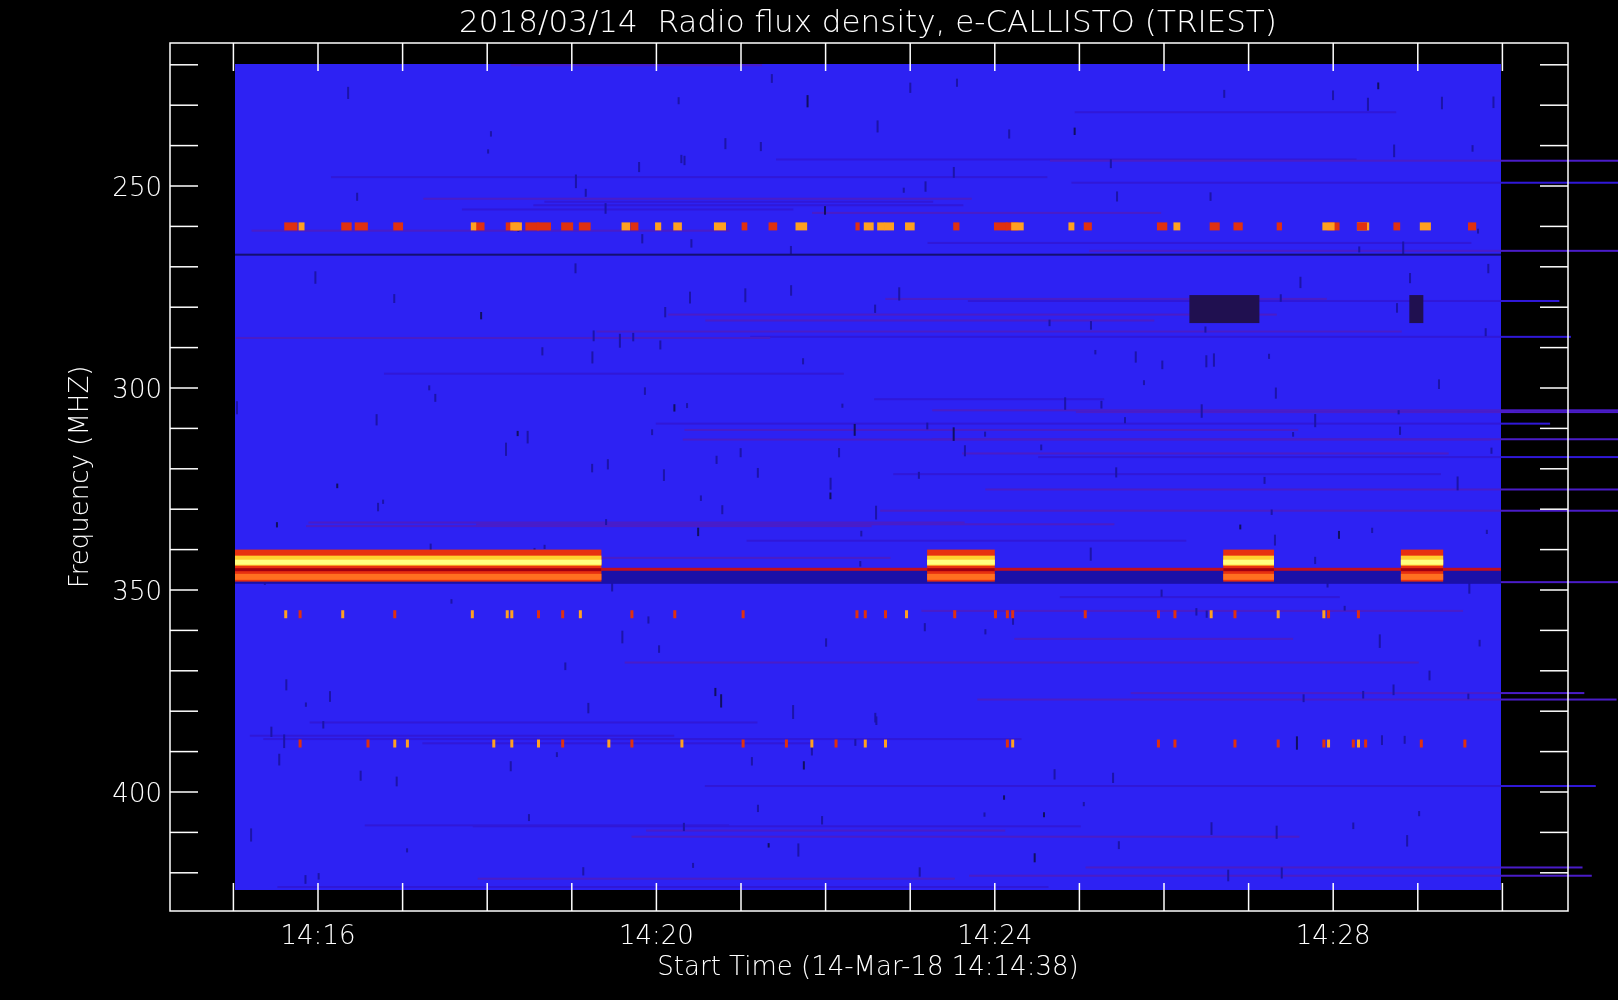 The width and height of the screenshot is (1618, 1000). What do you see at coordinates (137, 793) in the screenshot?
I see `y-tick-label: 400` at bounding box center [137, 793].